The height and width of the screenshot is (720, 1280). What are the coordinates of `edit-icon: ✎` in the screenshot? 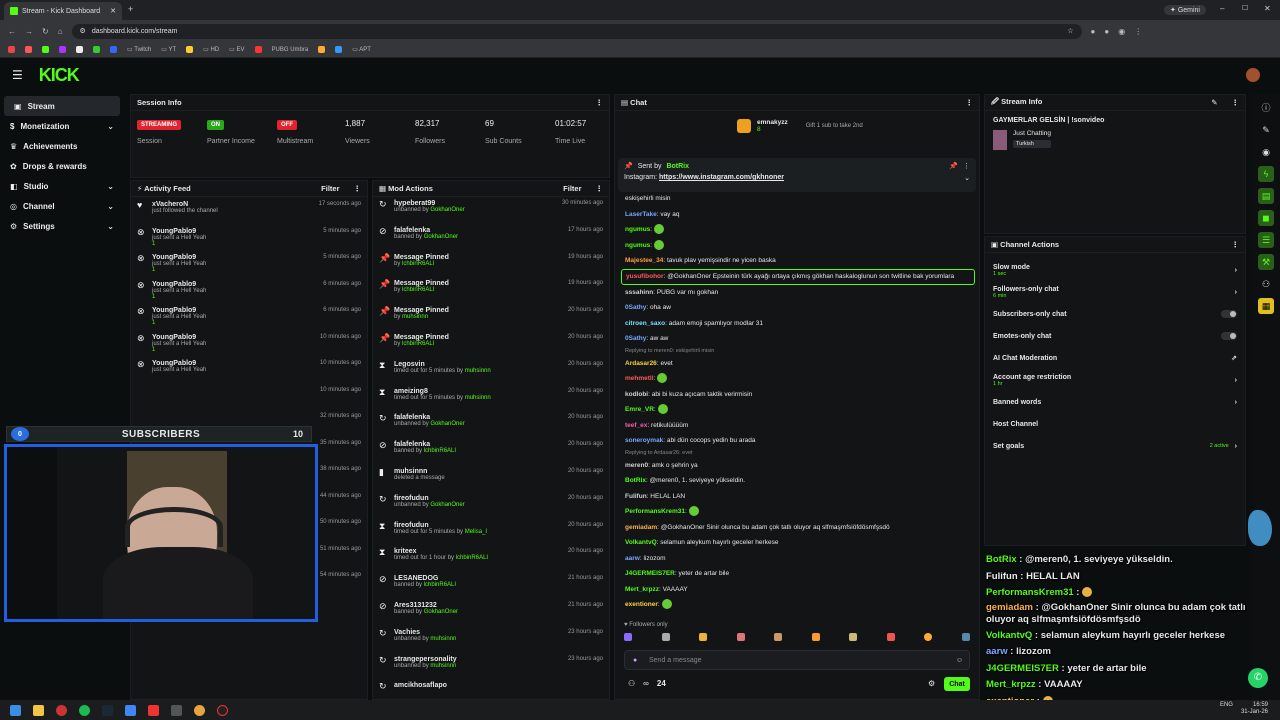 It's located at (1214, 102).